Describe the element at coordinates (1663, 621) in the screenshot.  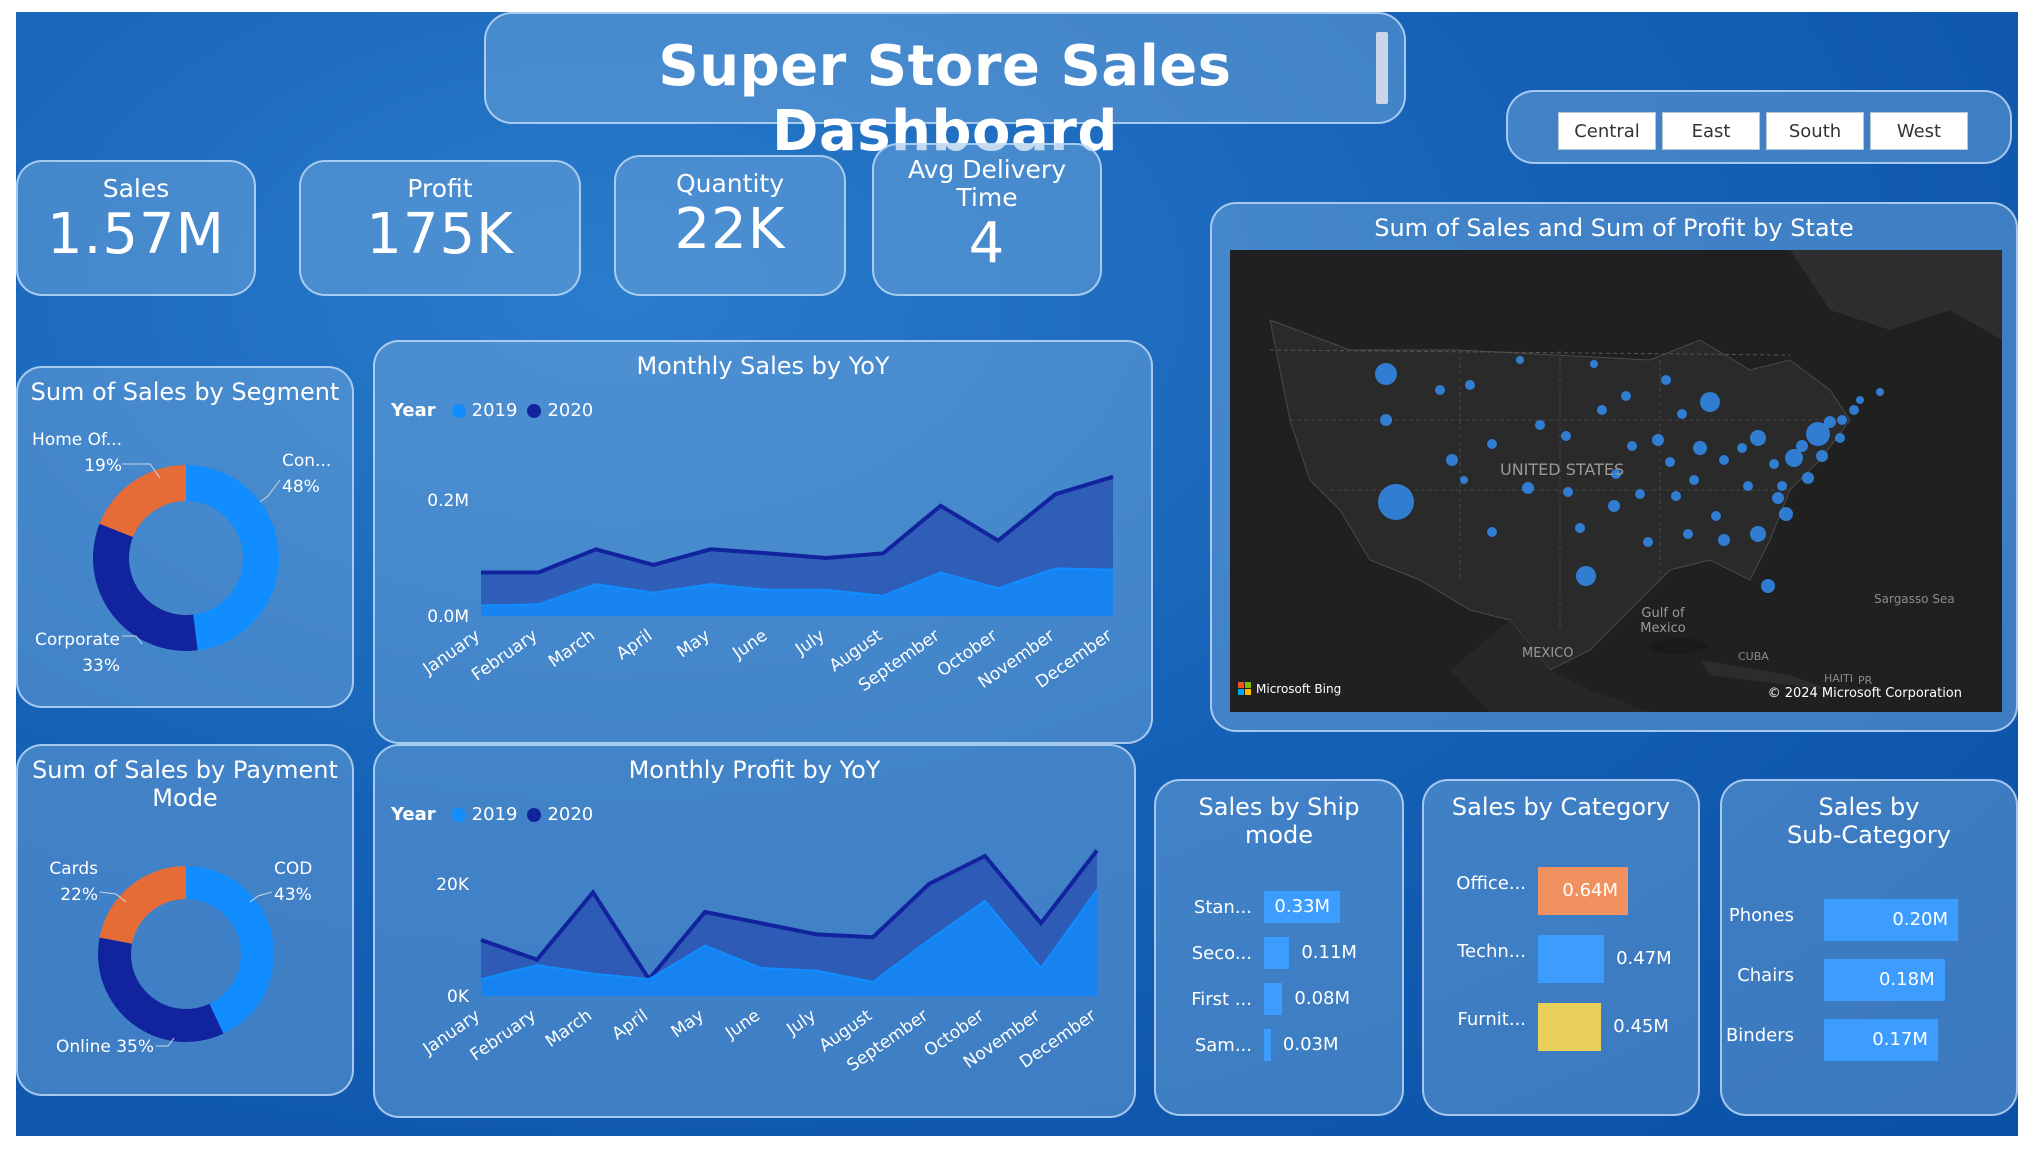
I see `map-gulf-label: Gulf of Mexico` at that location.